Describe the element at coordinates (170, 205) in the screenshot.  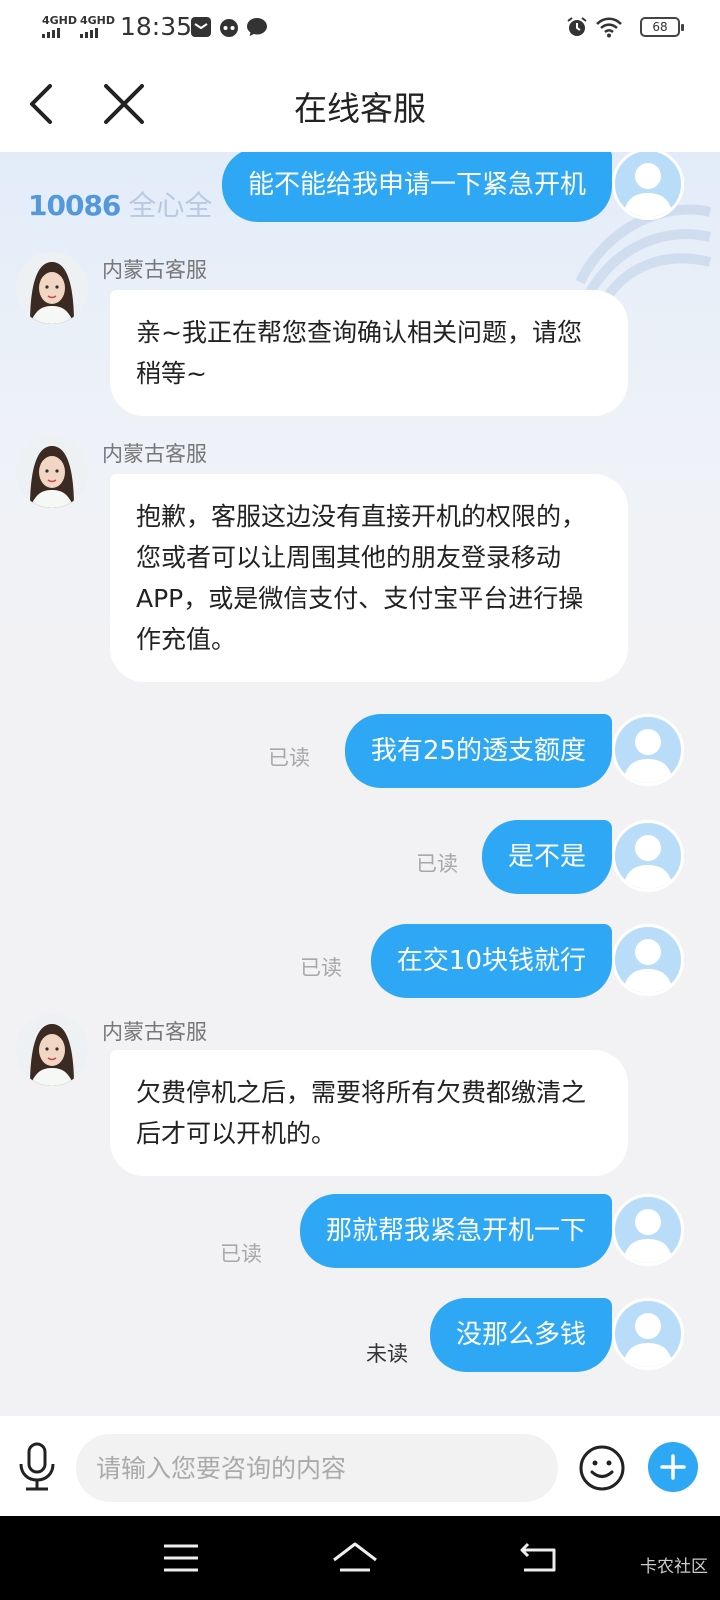
I see `watermark-text: 全心全` at that location.